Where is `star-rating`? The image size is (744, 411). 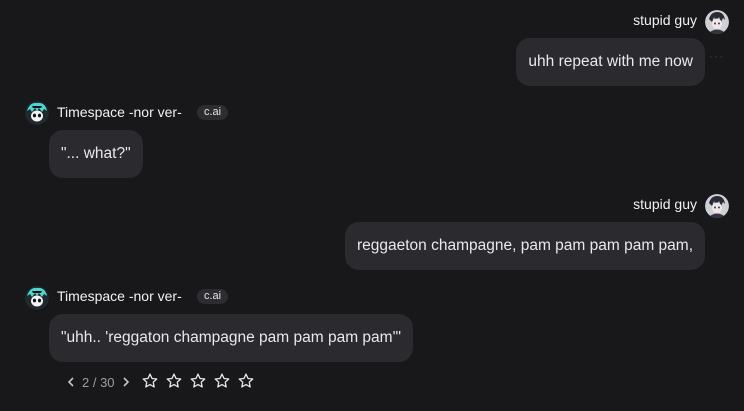
star-rating is located at coordinates (198, 381).